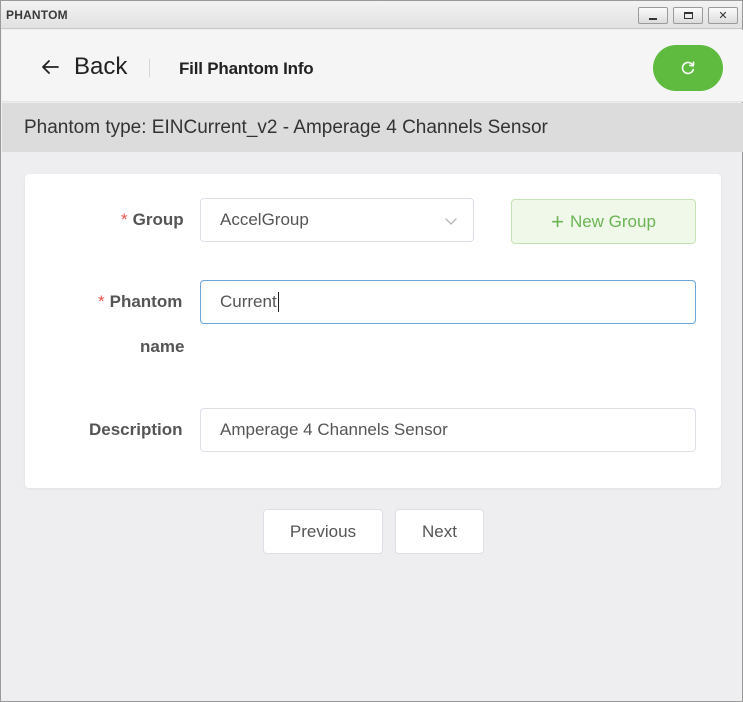 This screenshot has width=743, height=702. I want to click on group-select-value: AccelGroup, so click(264, 219).